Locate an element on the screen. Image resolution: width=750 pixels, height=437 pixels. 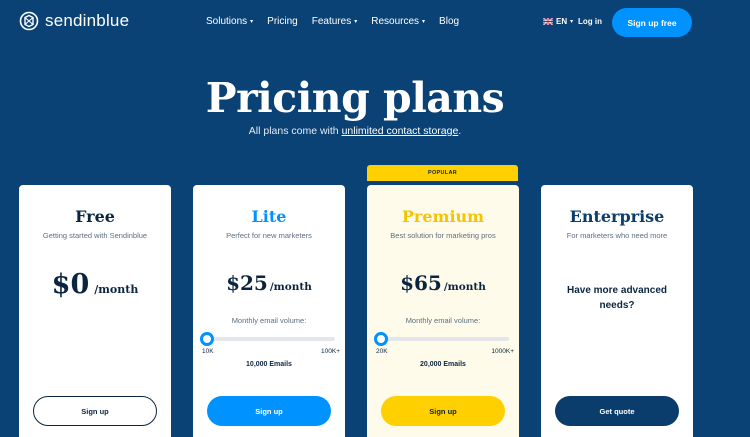
nav-blog-label: Blog is located at coordinates (449, 21).